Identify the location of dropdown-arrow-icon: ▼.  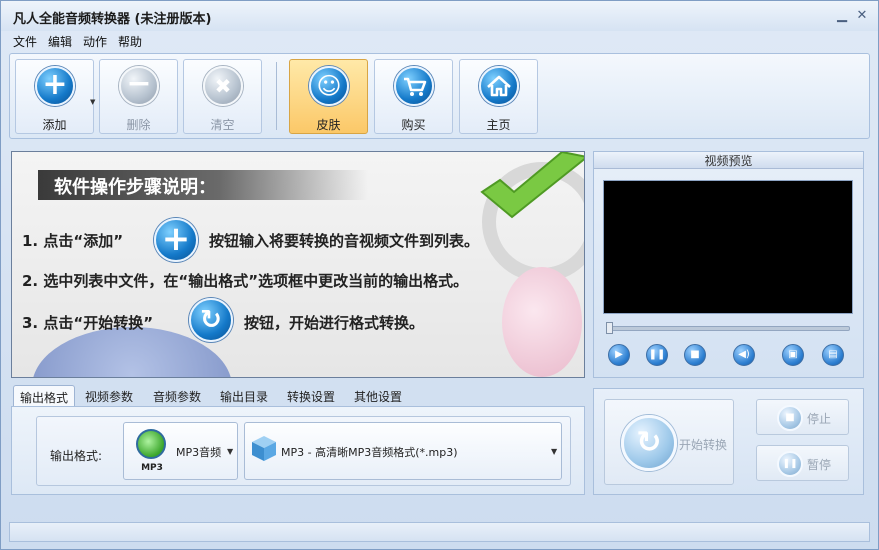
(92, 102).